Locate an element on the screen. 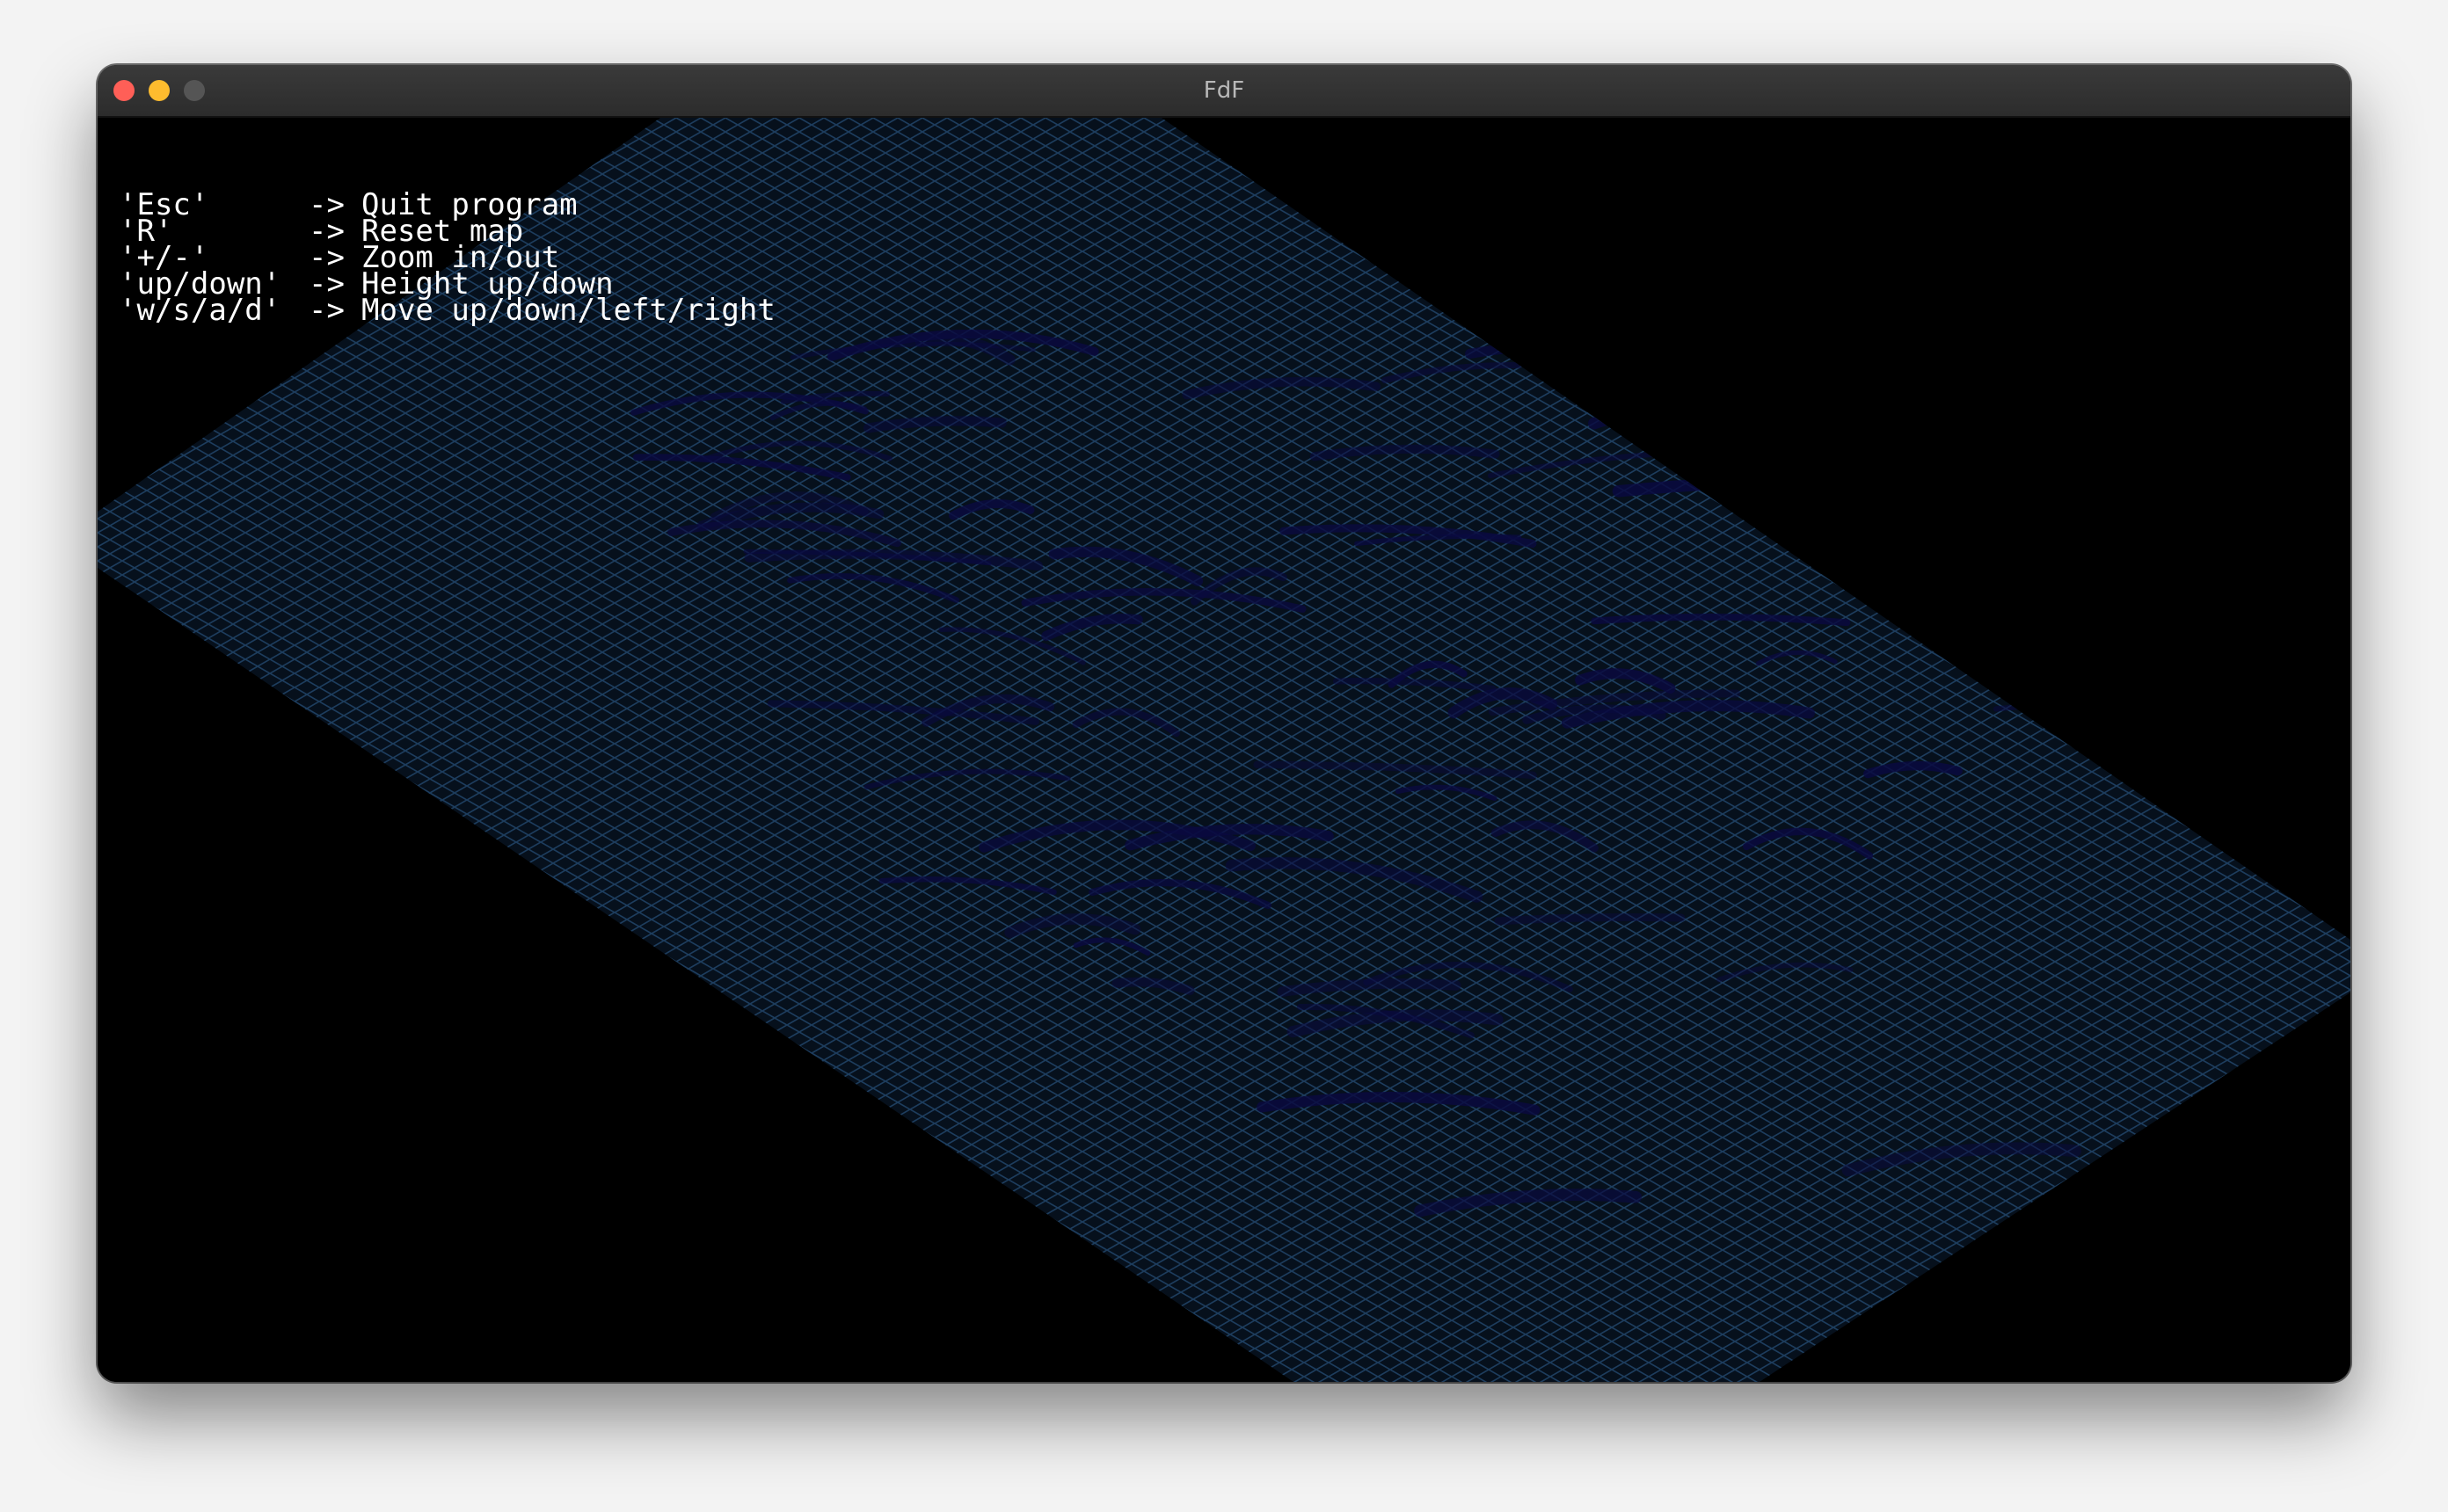 Image resolution: width=2448 pixels, height=1512 pixels. title-bar: FdF is located at coordinates (1224, 92).